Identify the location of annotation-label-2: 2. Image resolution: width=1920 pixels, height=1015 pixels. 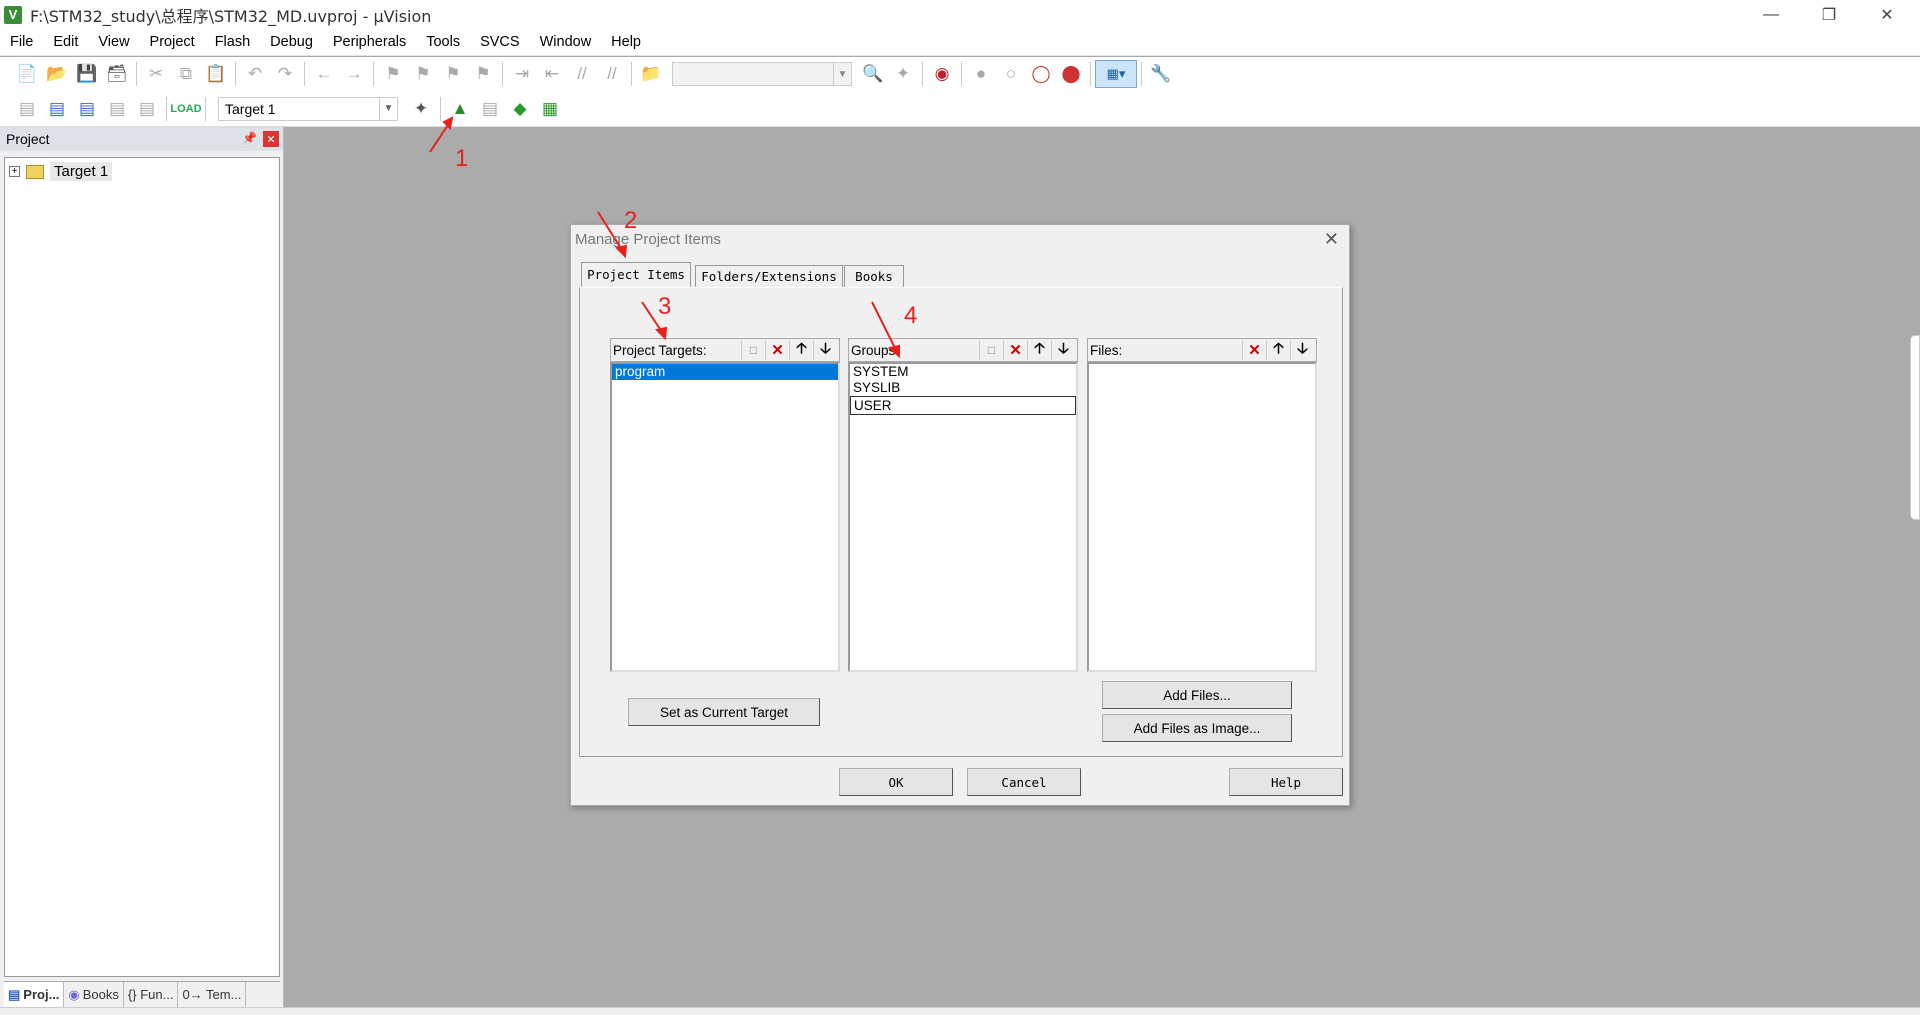
(631, 220).